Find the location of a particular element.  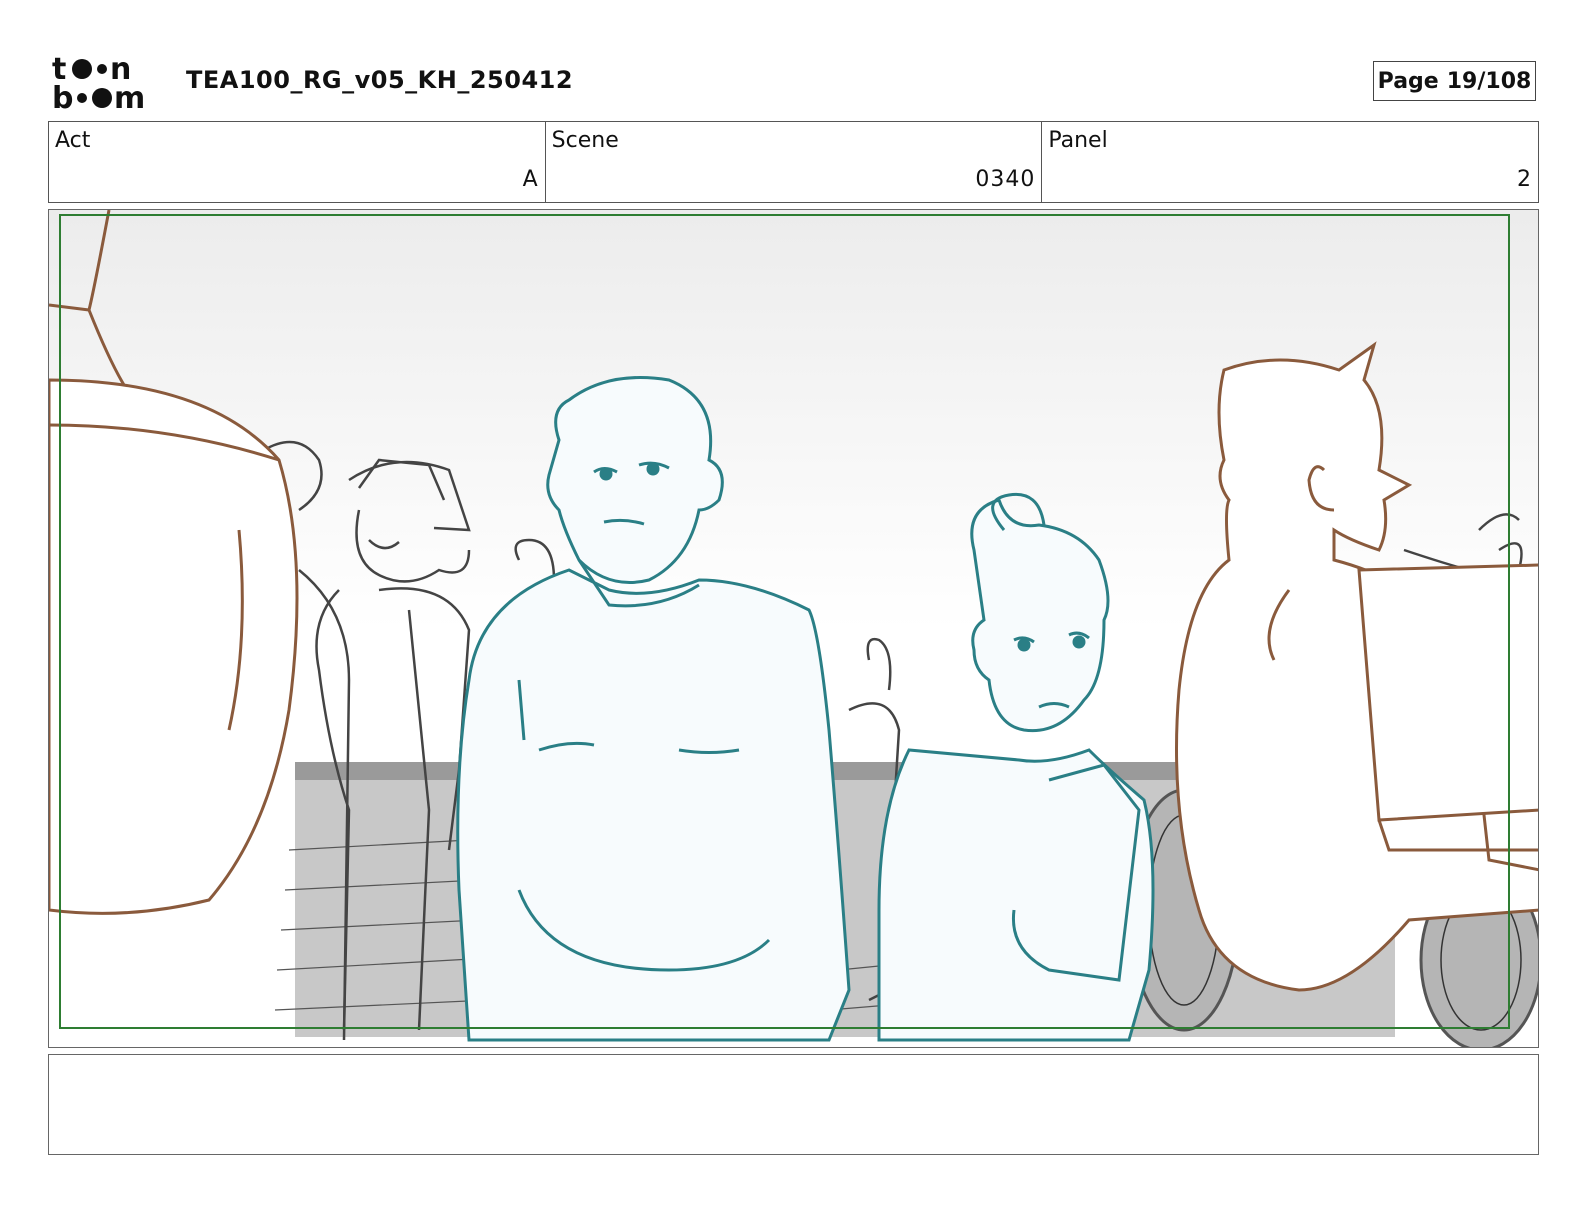

notes-box is located at coordinates (793, 1104).